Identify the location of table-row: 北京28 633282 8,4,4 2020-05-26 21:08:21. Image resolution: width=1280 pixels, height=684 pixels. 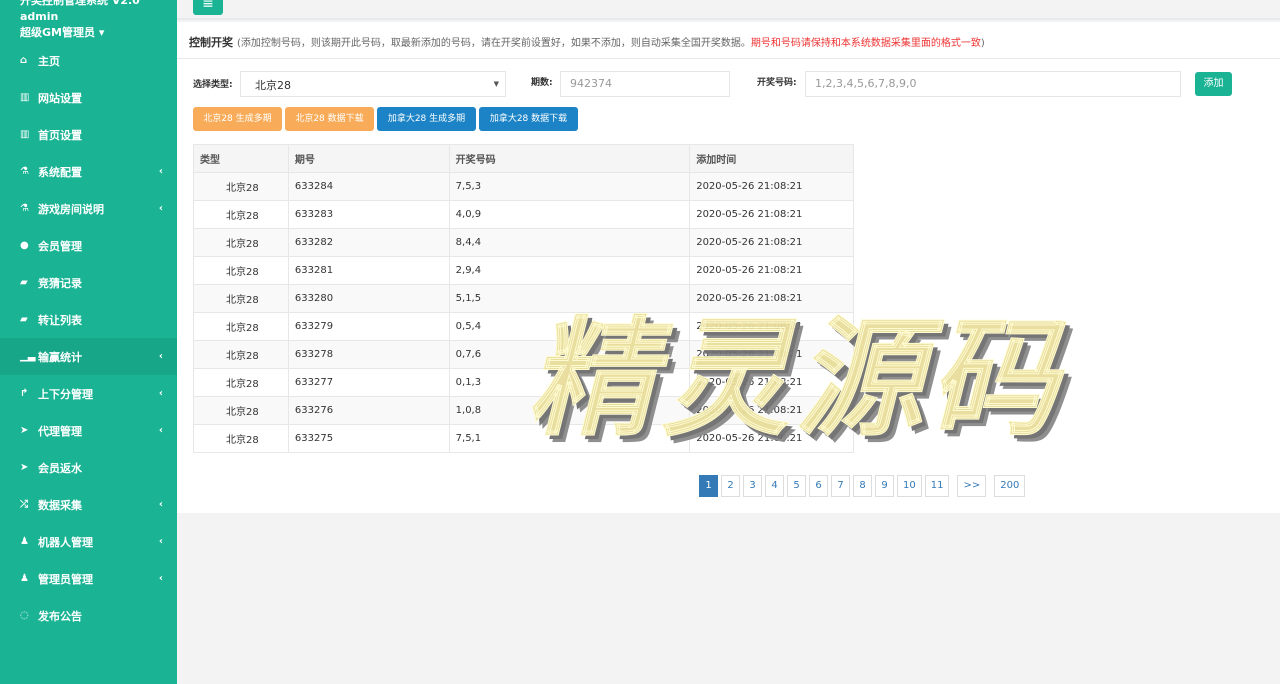
(523, 242).